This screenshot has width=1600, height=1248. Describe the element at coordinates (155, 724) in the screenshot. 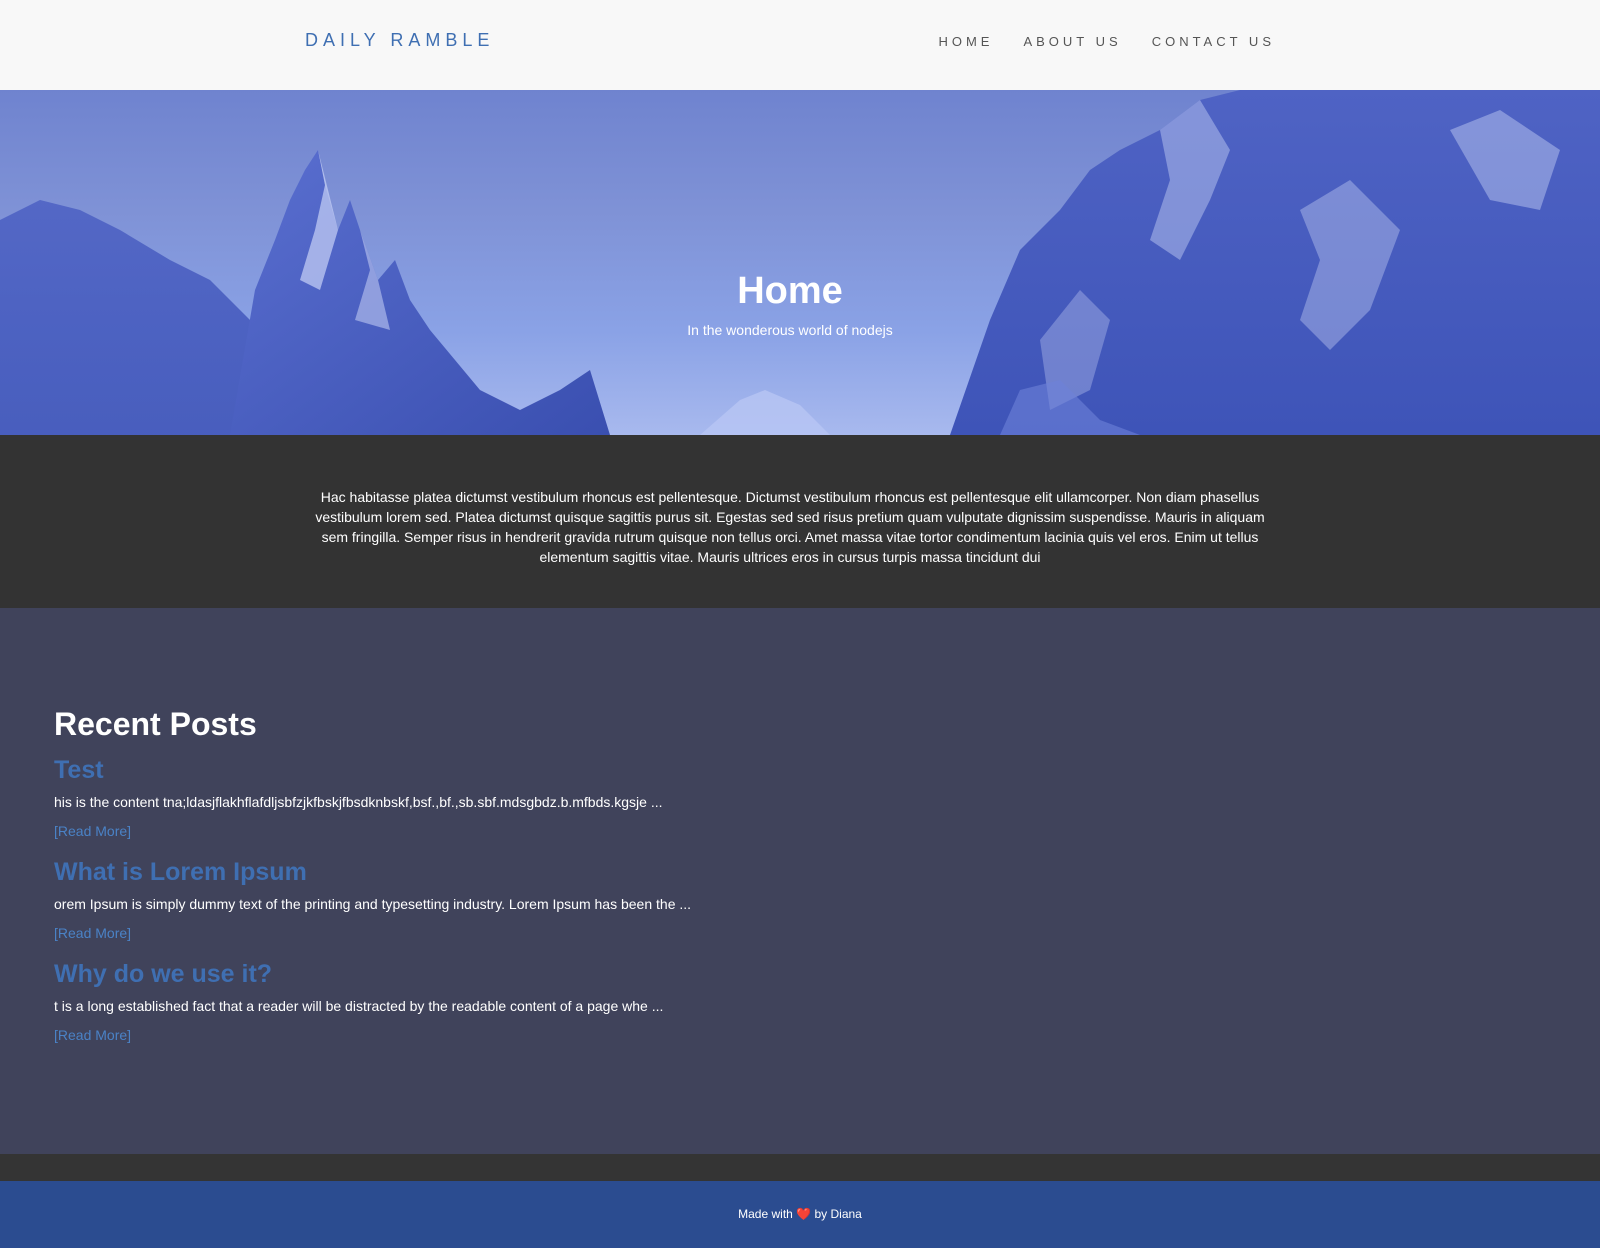

I see `recent-posts-heading: Recent Posts` at that location.